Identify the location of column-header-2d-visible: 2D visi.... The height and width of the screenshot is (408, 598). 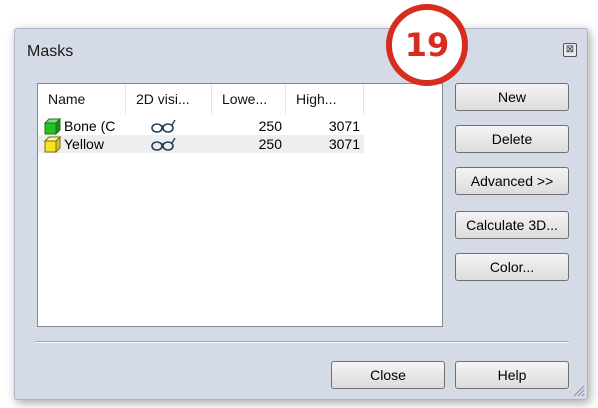
(169, 99).